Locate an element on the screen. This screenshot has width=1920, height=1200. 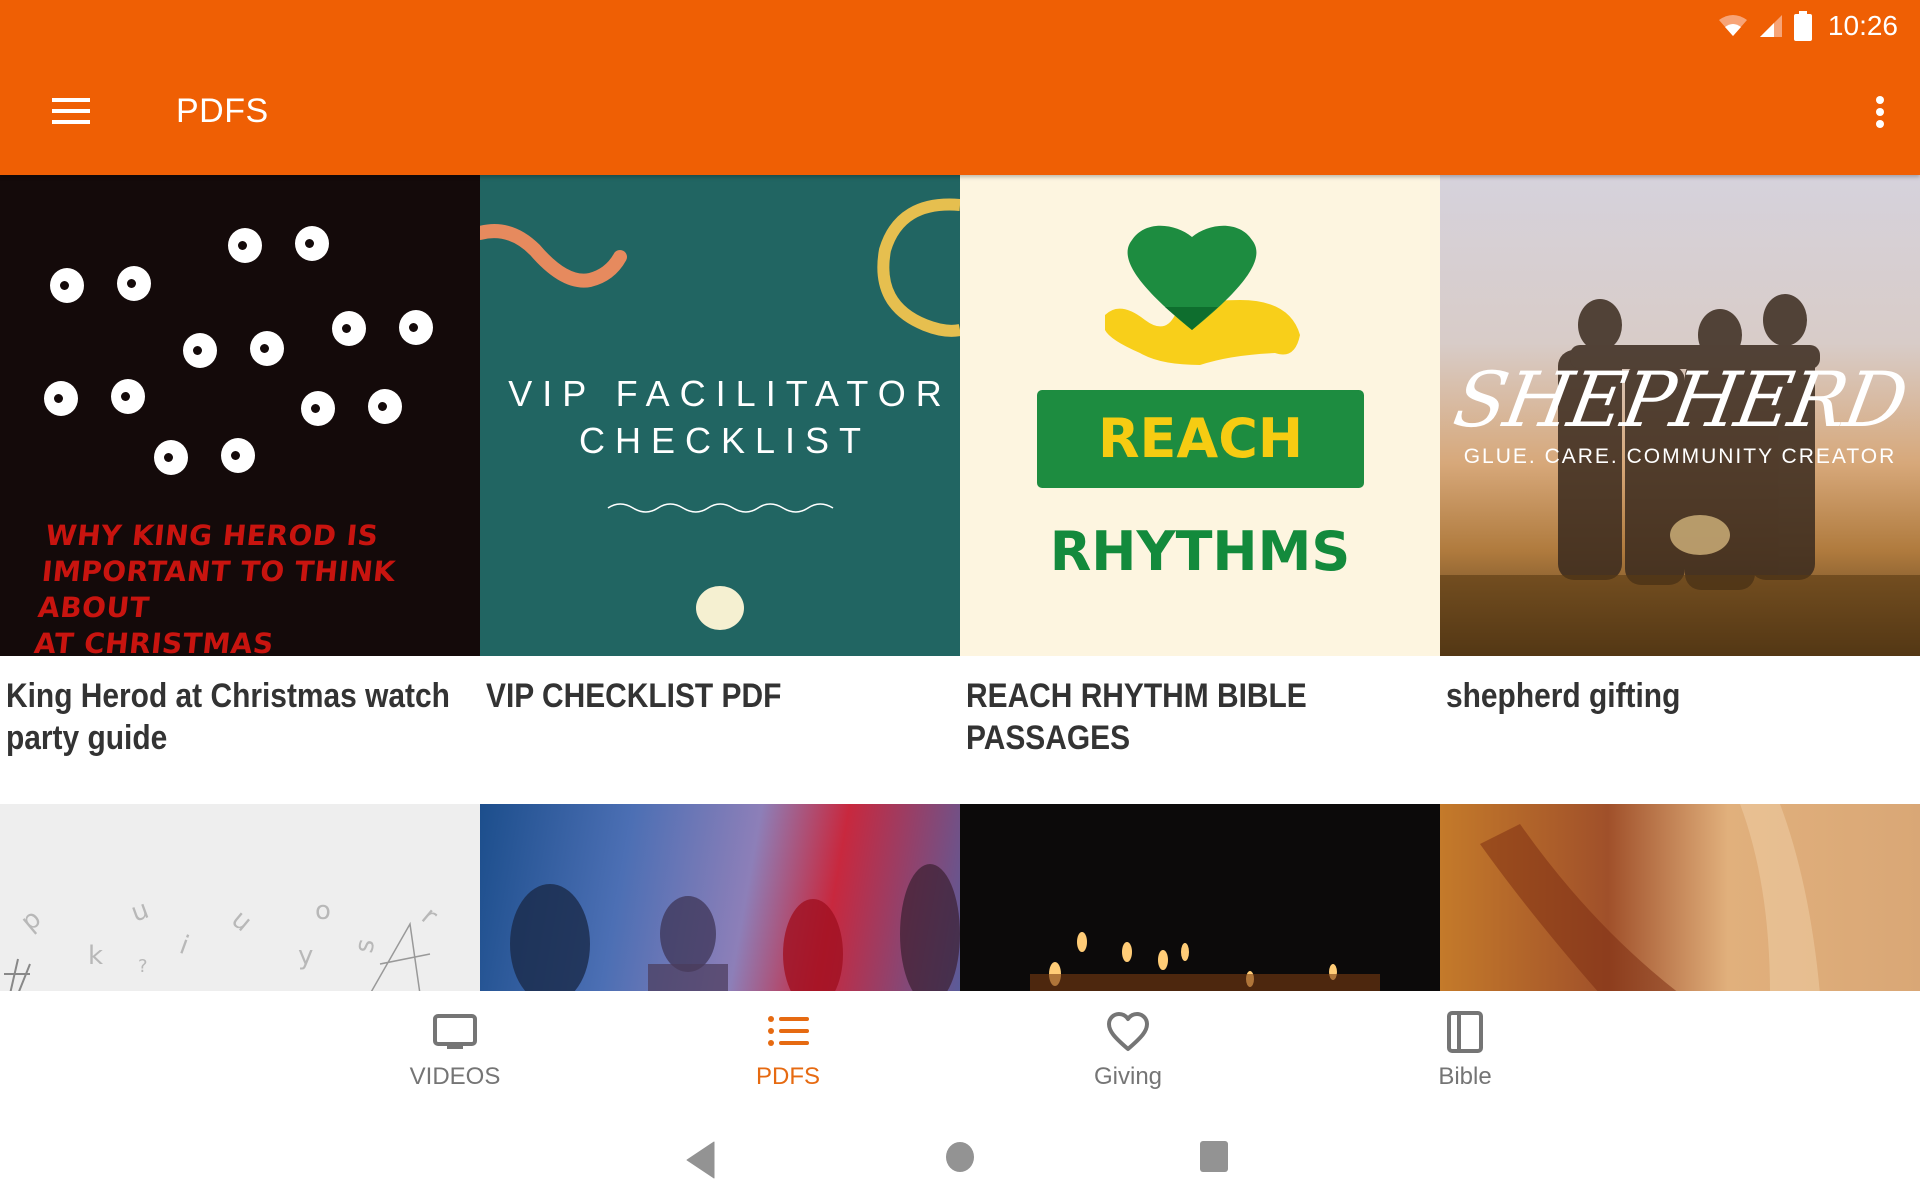
pdf-thumbnail: SHEPHERD GLUE. CARE. COMMUNITY CREATOR is located at coordinates (1680, 415).